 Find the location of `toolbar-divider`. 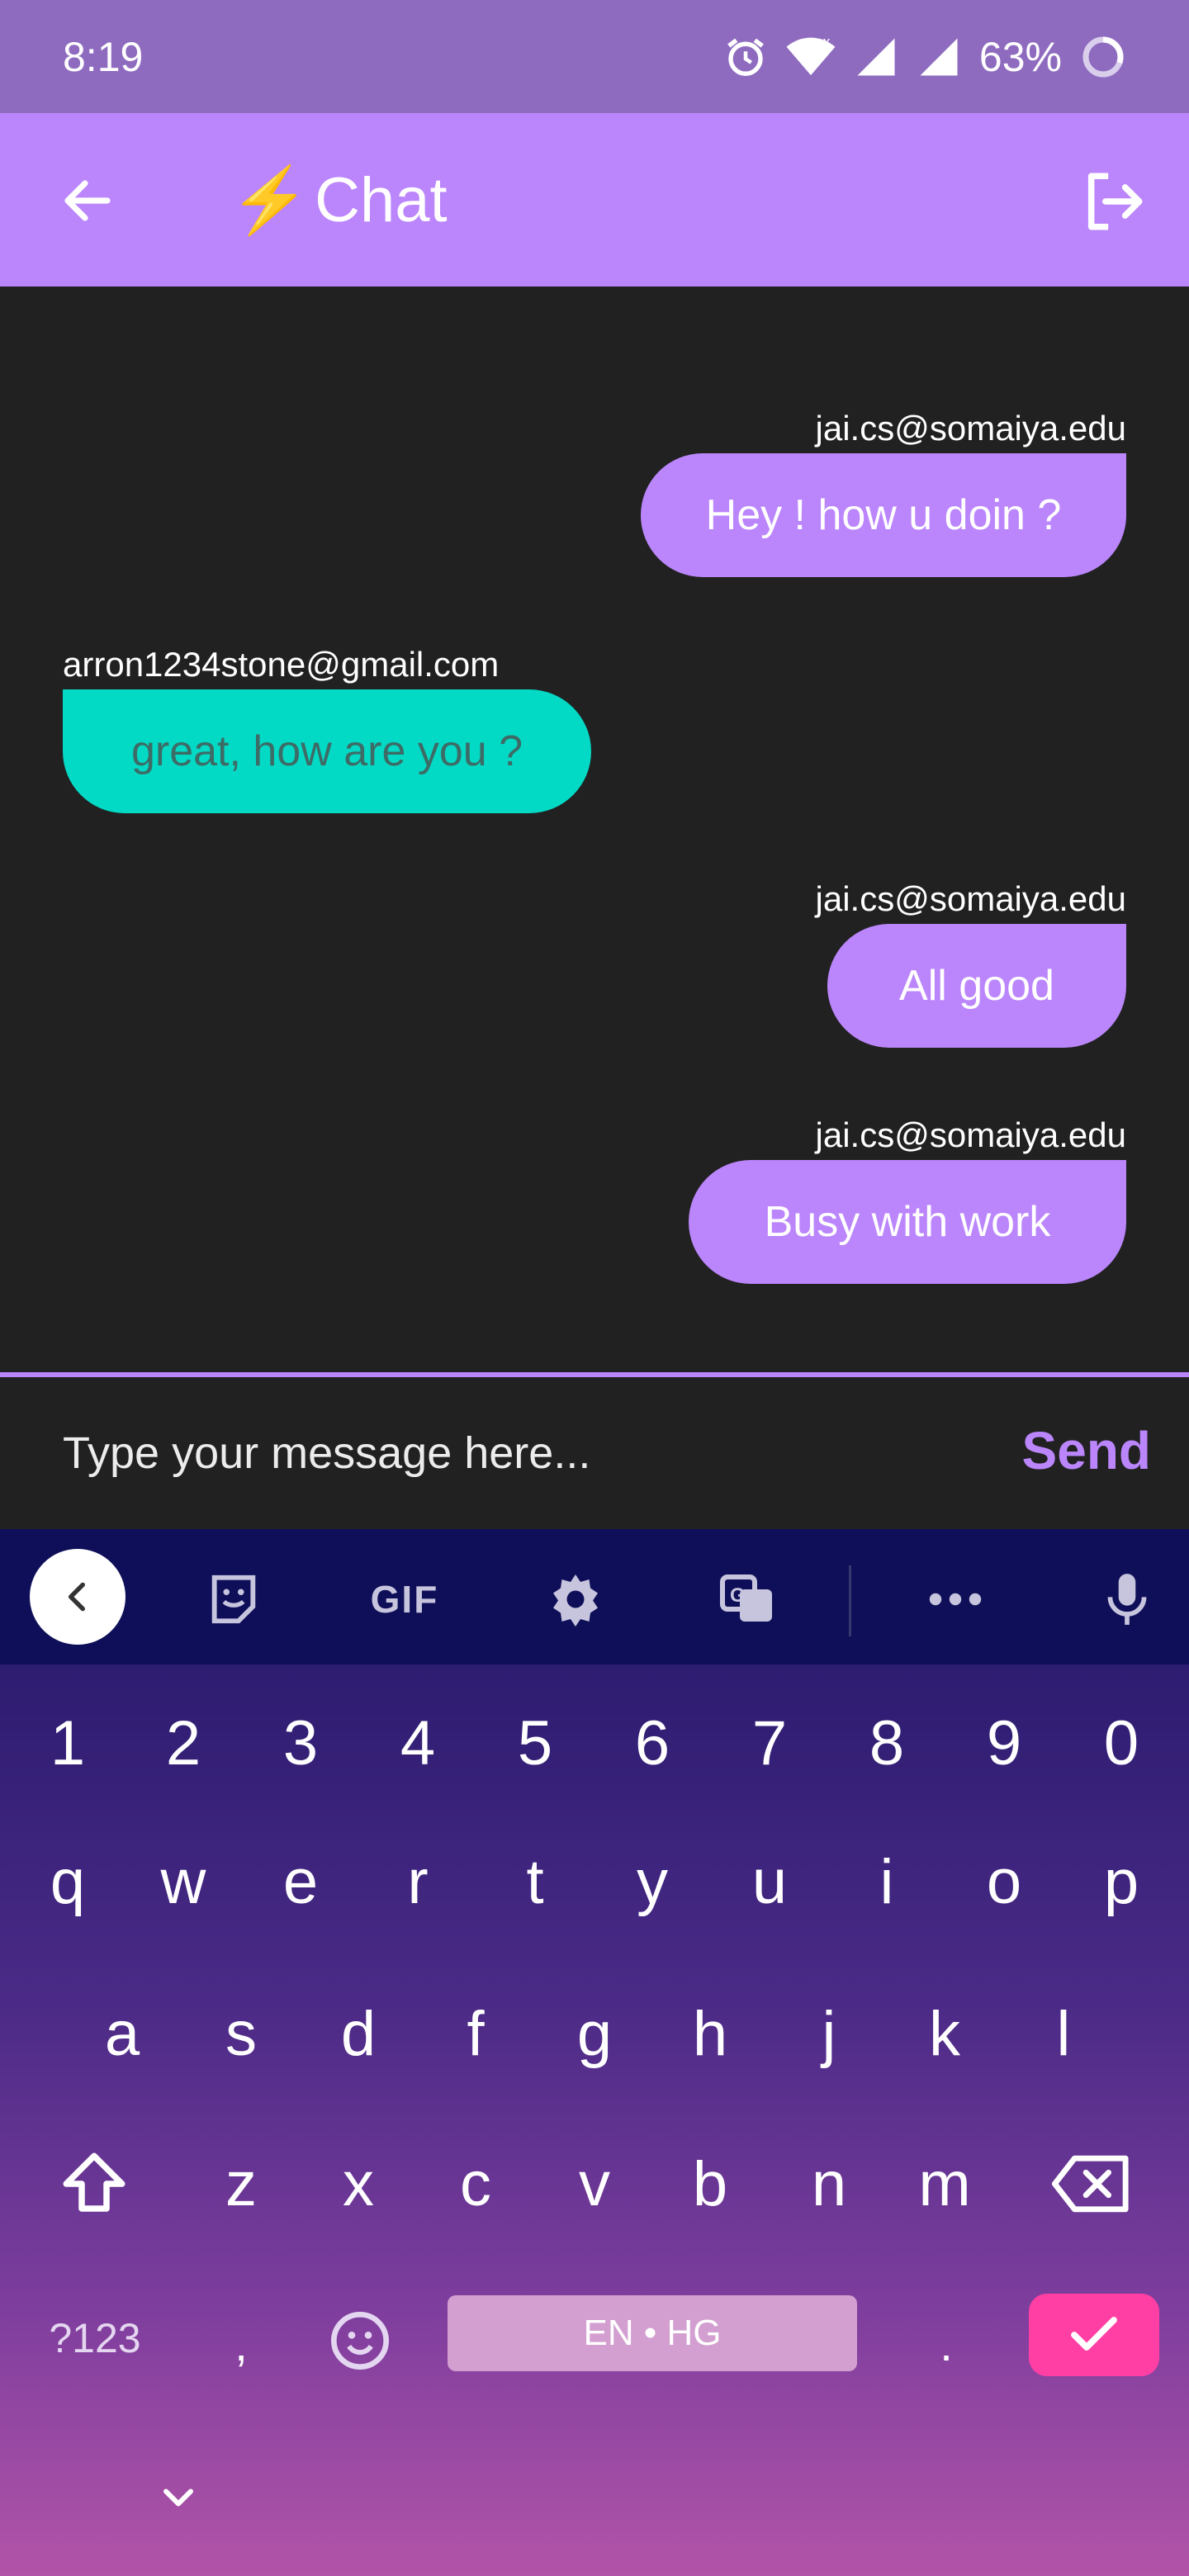

toolbar-divider is located at coordinates (850, 1600).